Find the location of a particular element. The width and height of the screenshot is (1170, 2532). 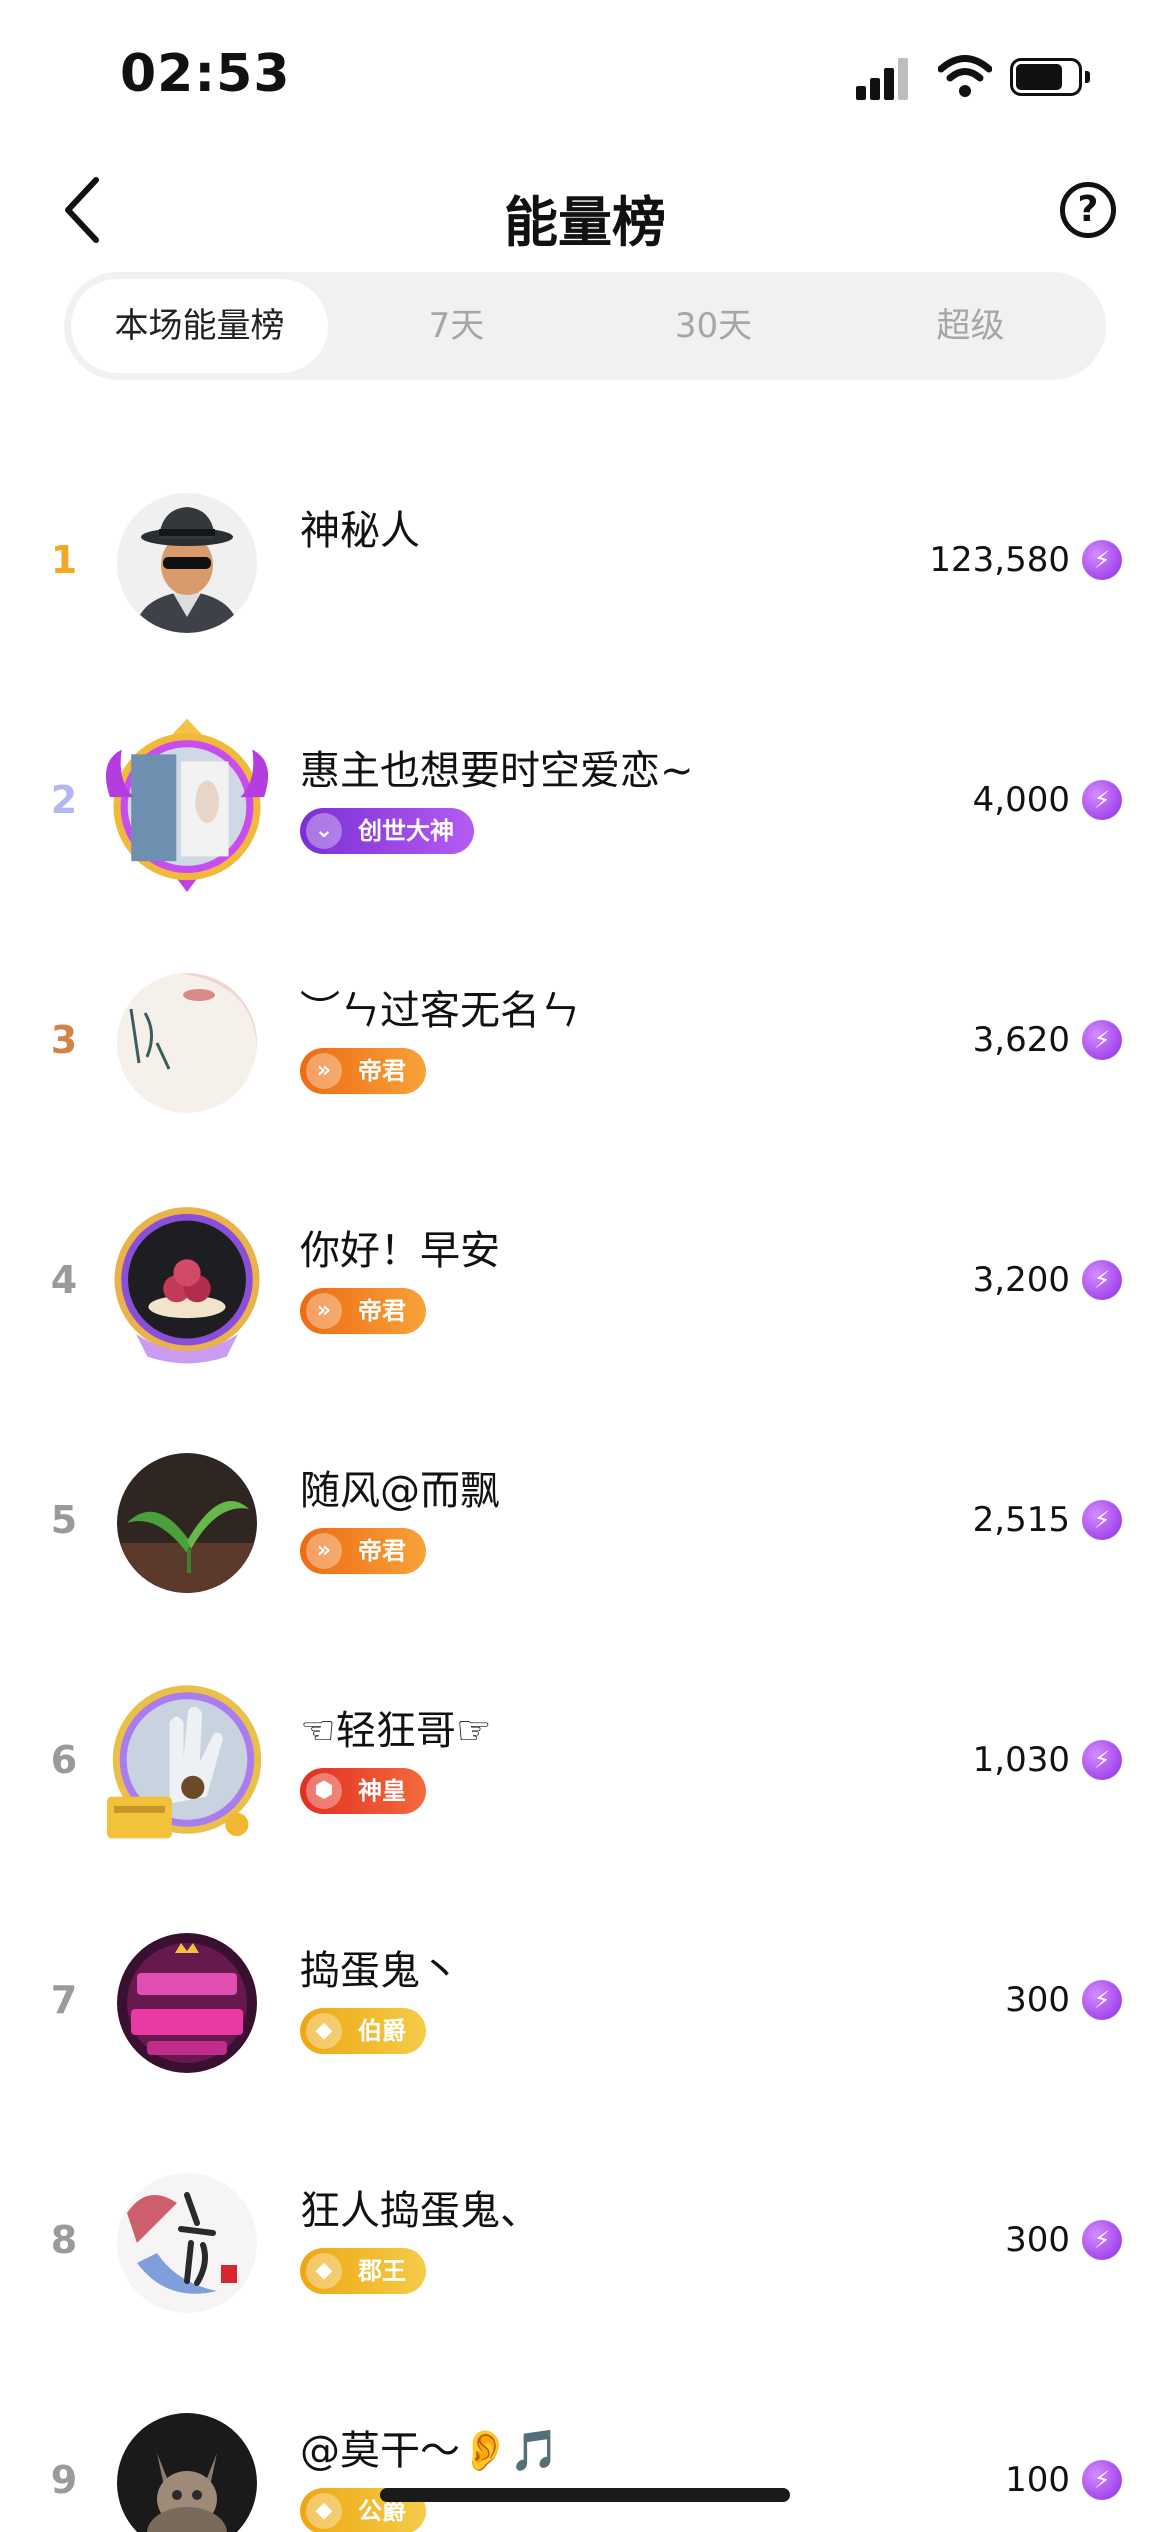

neon-text-avatar is located at coordinates (187, 2003).